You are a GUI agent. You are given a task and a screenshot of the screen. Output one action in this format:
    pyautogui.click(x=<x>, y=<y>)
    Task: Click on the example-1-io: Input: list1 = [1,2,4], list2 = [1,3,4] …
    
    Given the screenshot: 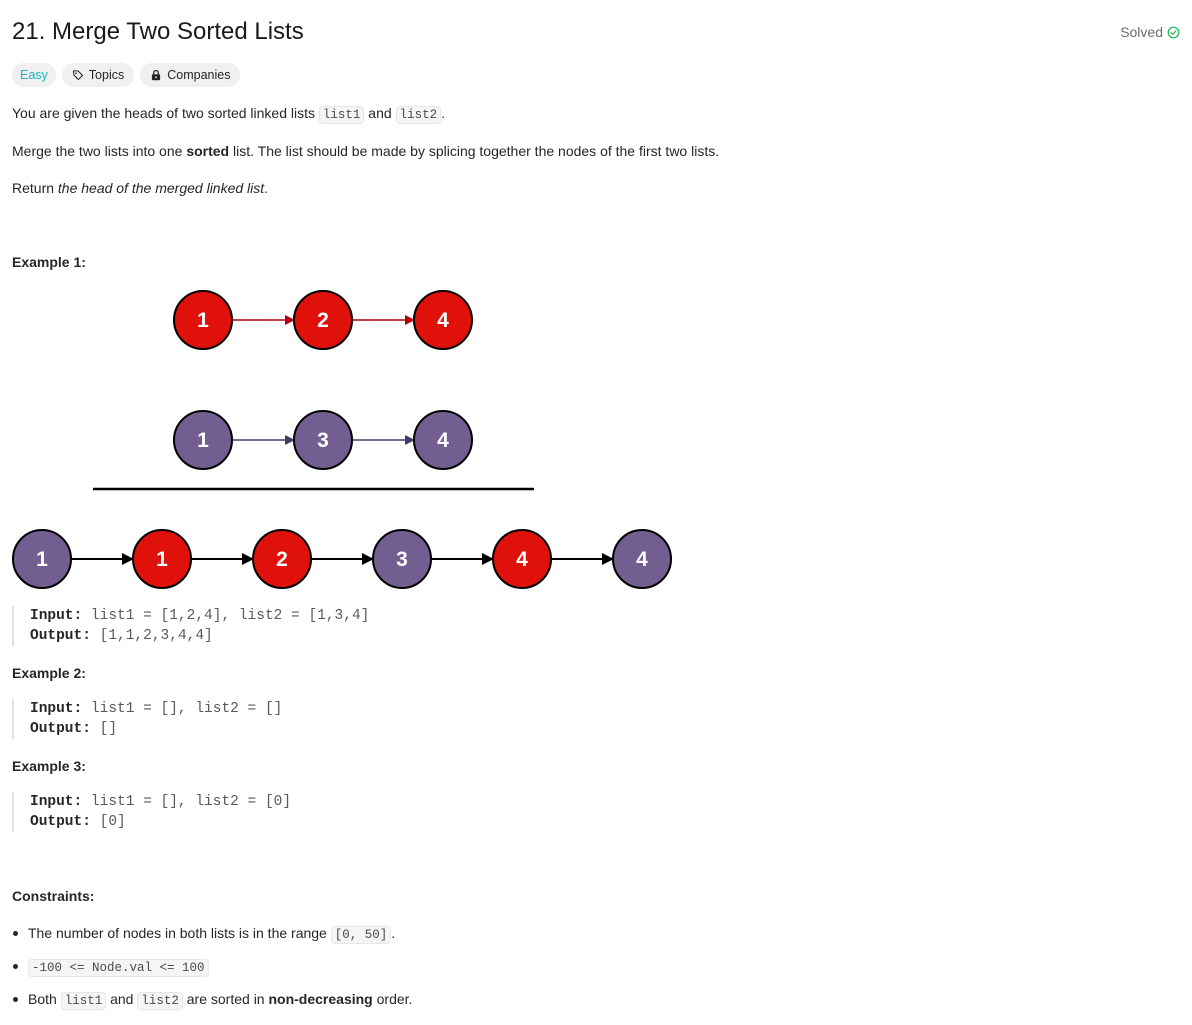 What is the action you would take?
    pyautogui.click(x=190, y=626)
    